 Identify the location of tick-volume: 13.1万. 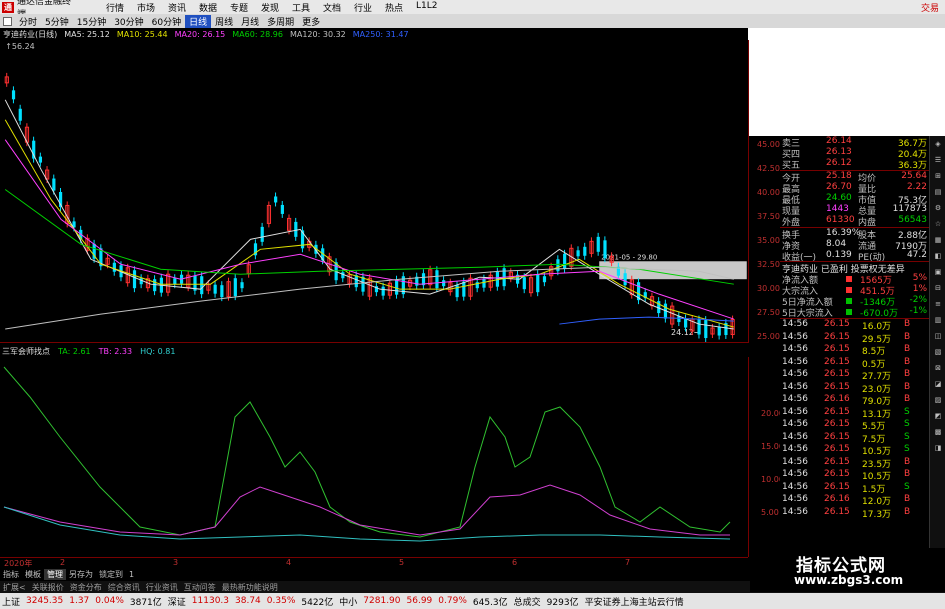
(877, 414).